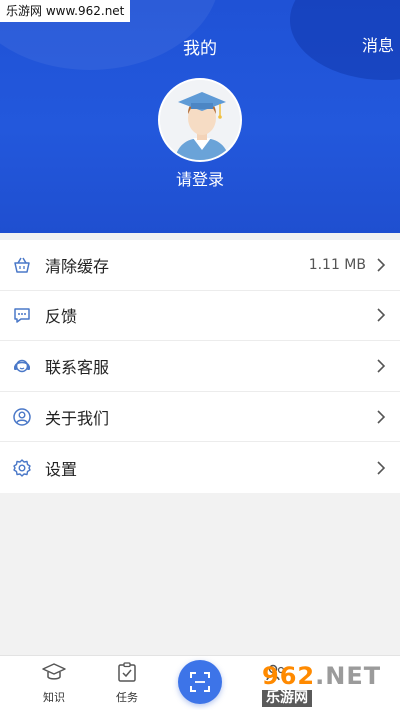  Describe the element at coordinates (200, 417) in the screenshot. I see `menu-item-about-us: 关于我们` at that location.